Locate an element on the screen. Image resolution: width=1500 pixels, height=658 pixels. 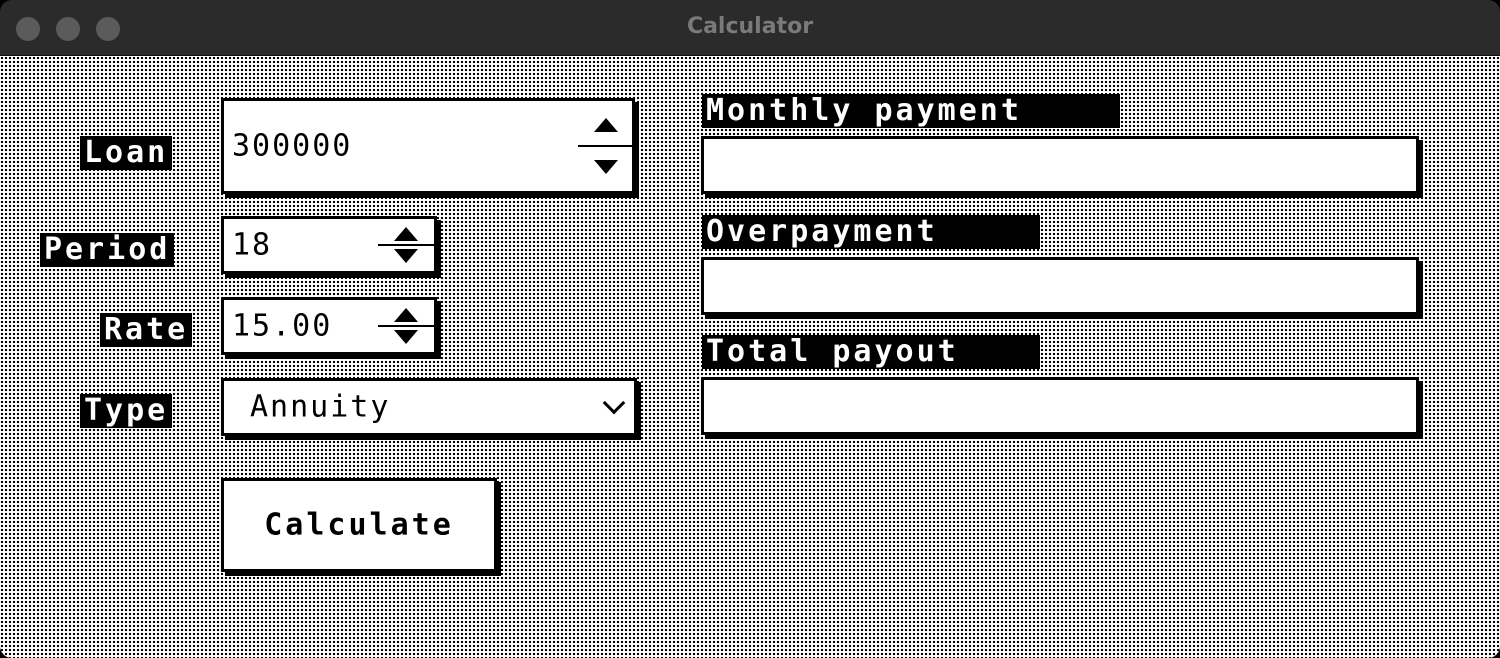
rate-label: Rate is located at coordinates (146, 330).